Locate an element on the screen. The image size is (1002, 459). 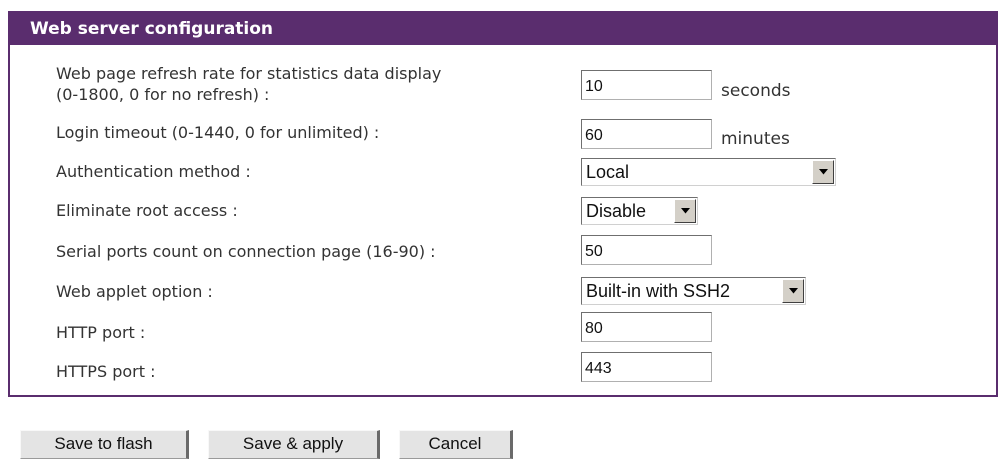
serial-ports-control is located at coordinates (646, 250).